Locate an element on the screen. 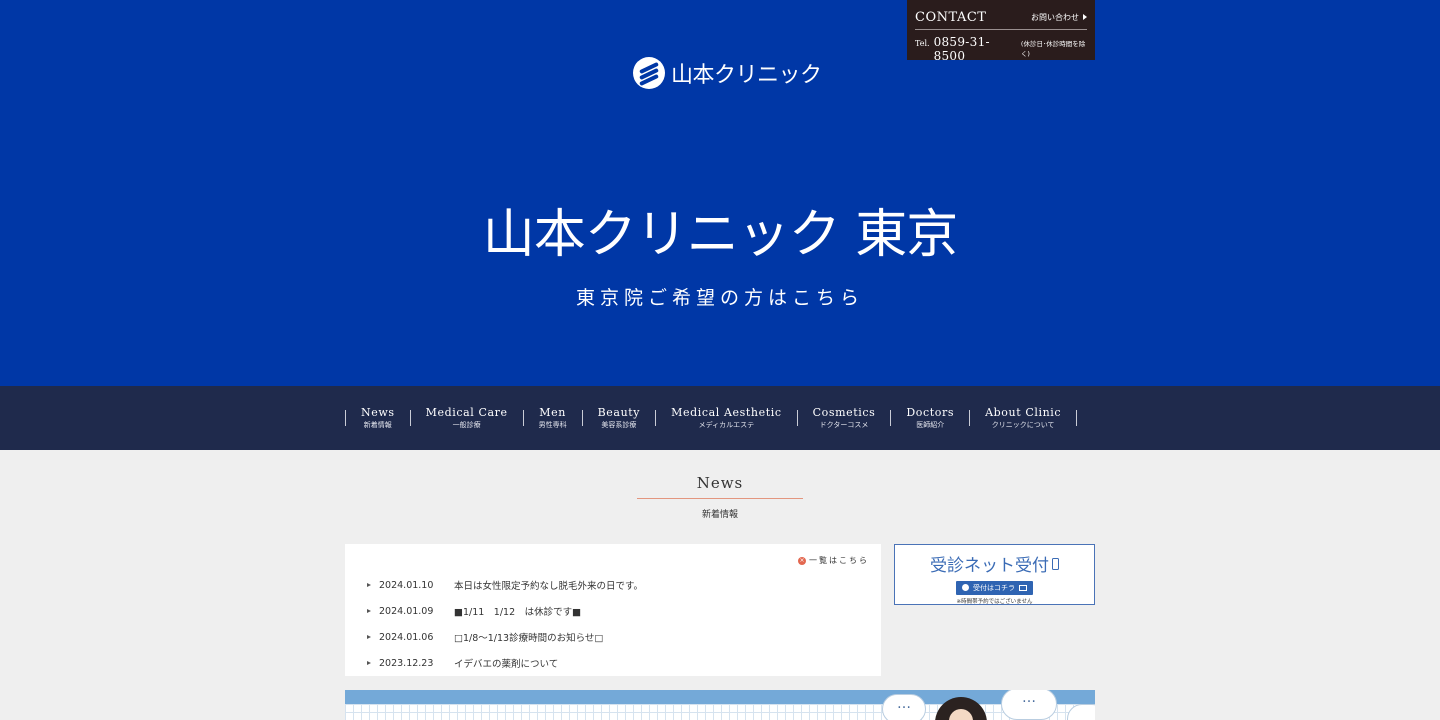  inquiry-link: お問い合わせ is located at coordinates (1059, 17).